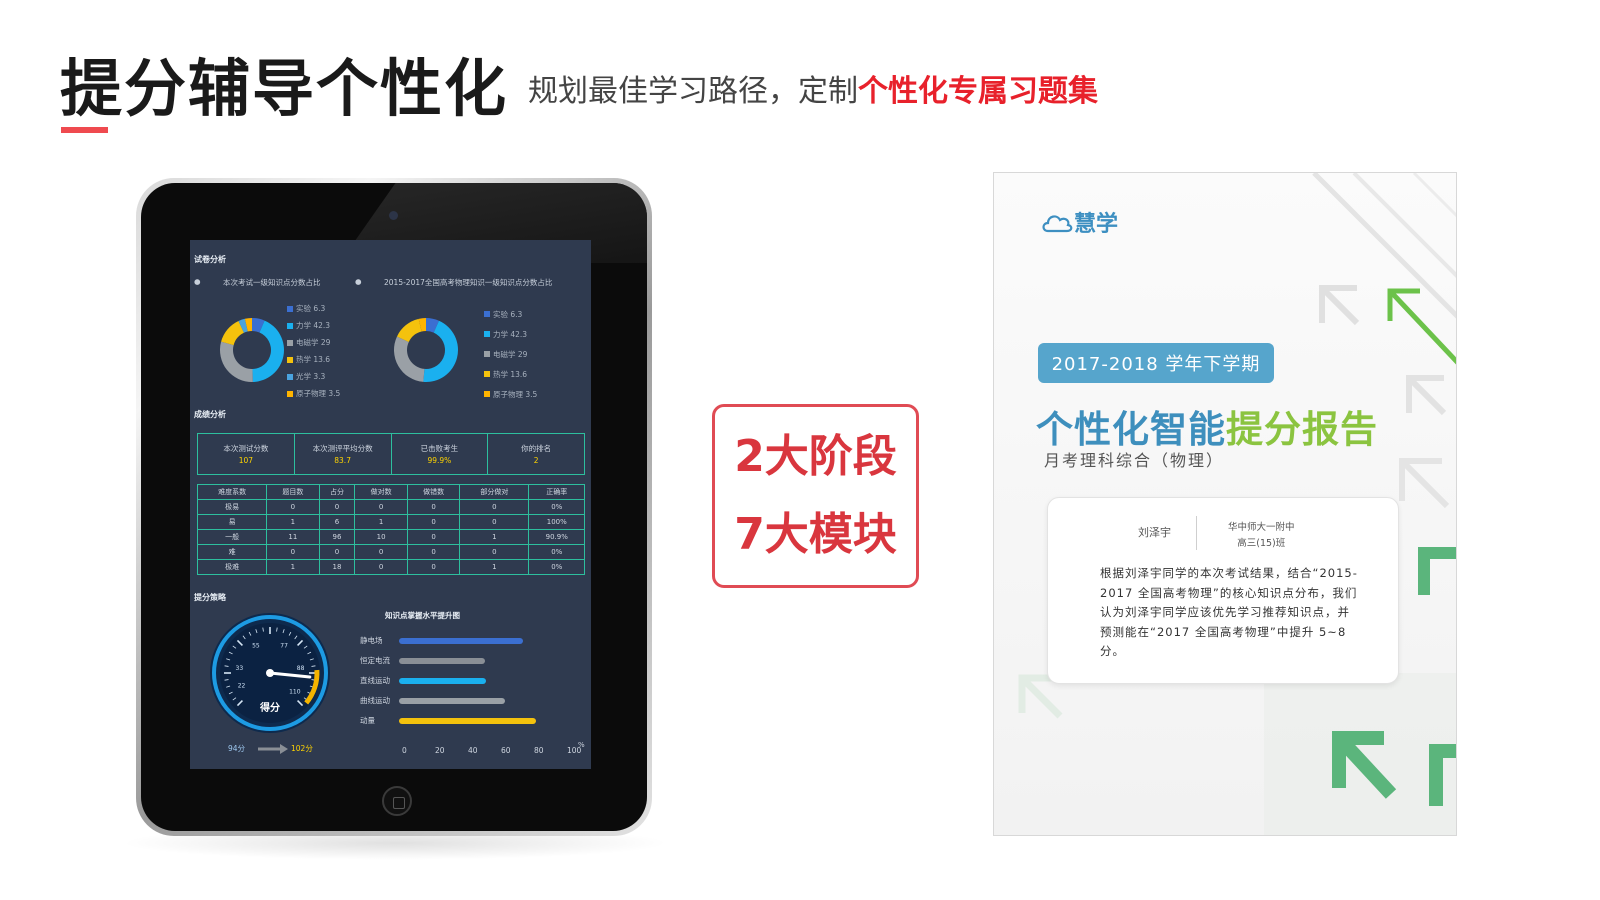 The image size is (1600, 900). What do you see at coordinates (1156, 363) in the screenshot?
I see `term-pill: 2017-2018 学年下学期` at bounding box center [1156, 363].